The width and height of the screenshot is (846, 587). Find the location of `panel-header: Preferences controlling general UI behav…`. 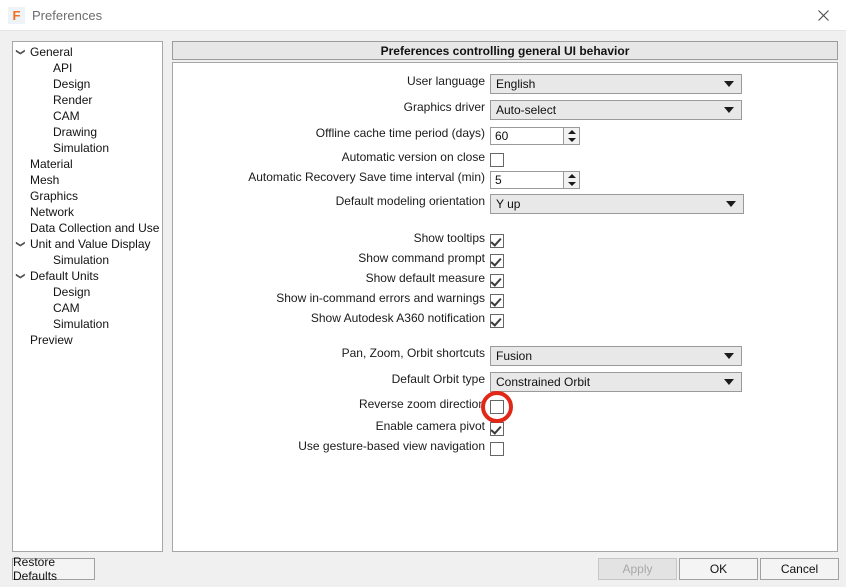

panel-header: Preferences controlling general UI behav… is located at coordinates (505, 50).